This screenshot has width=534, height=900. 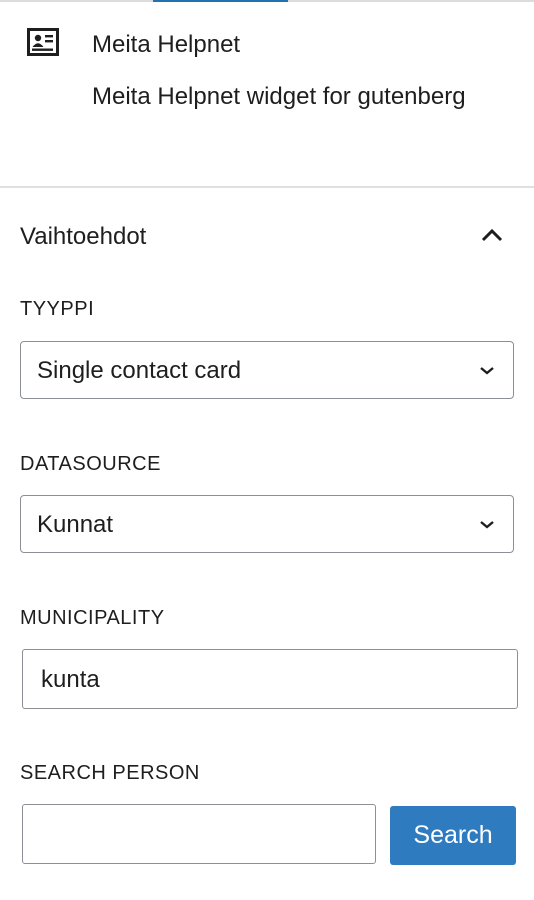 I want to click on search-person-input, so click(x=199, y=834).